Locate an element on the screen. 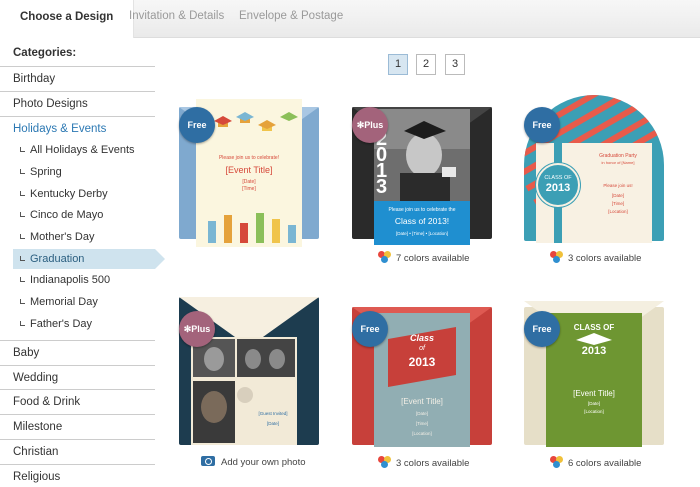 Image resolution: width=700 pixels, height=487 pixels. subcategory-label: Father's Day is located at coordinates (61, 324).